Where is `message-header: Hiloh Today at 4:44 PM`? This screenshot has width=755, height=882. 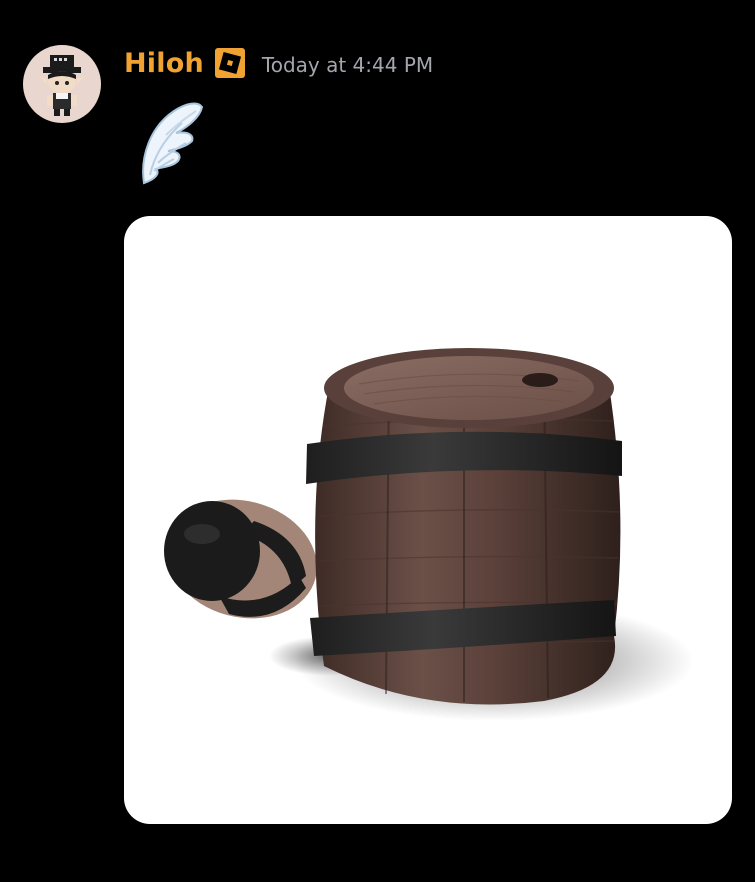 message-header: Hiloh Today at 4:44 PM is located at coordinates (278, 63).